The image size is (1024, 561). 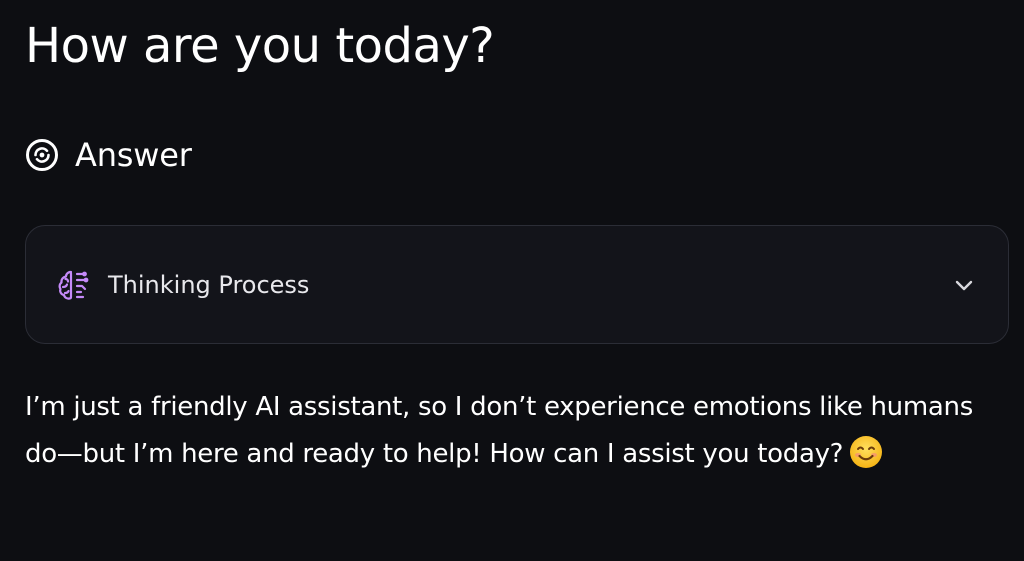 What do you see at coordinates (260, 46) in the screenshot?
I see `question-title: How are you today?` at bounding box center [260, 46].